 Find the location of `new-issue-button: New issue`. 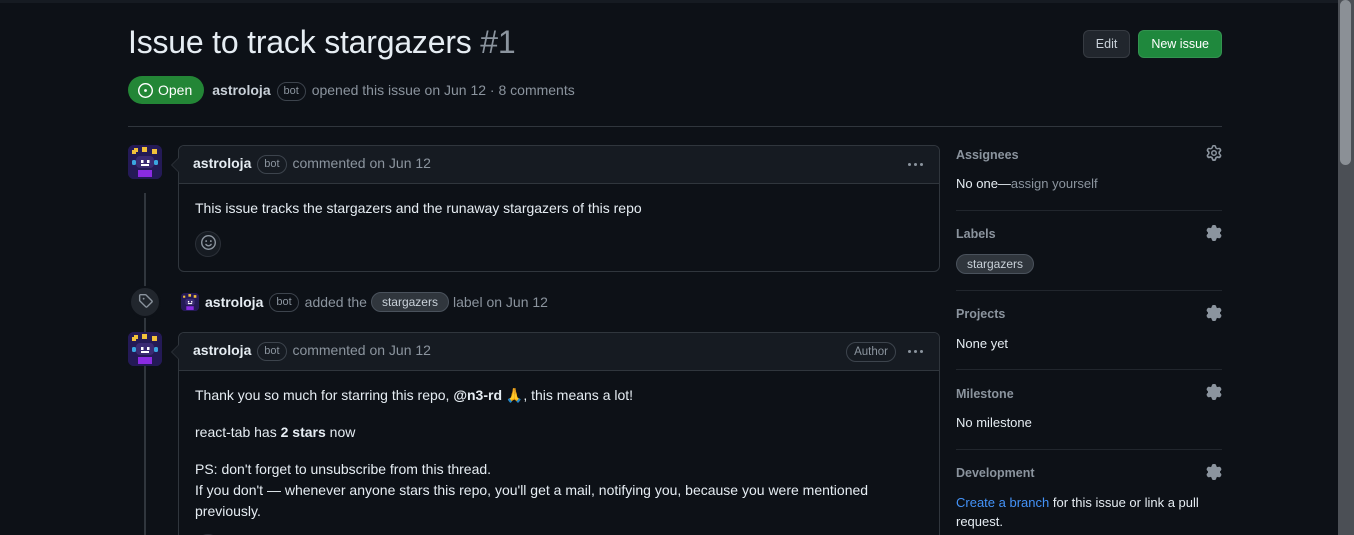

new-issue-button: New issue is located at coordinates (1180, 44).